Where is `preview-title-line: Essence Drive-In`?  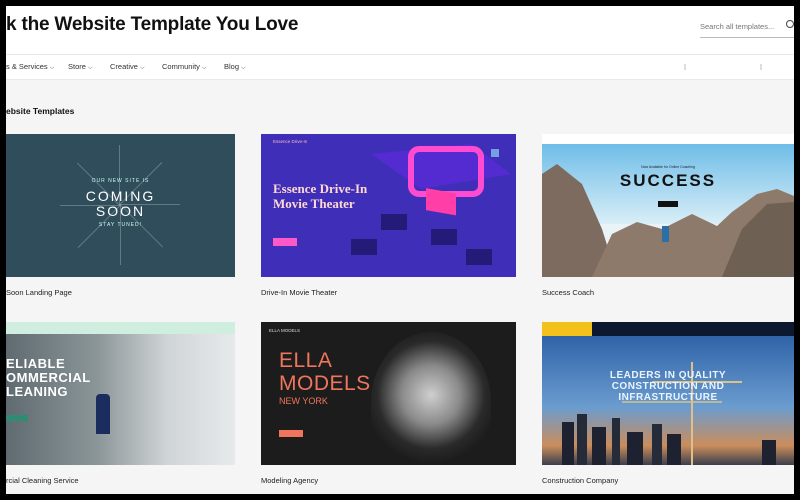 preview-title-line: Essence Drive-In is located at coordinates (320, 188).